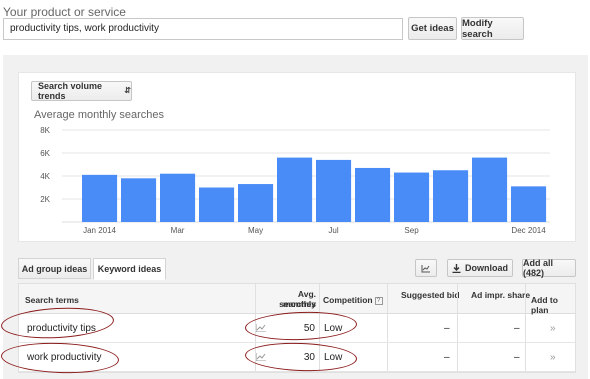 The image size is (590, 379). Describe the element at coordinates (451, 196) in the screenshot. I see `bar-oct` at that location.